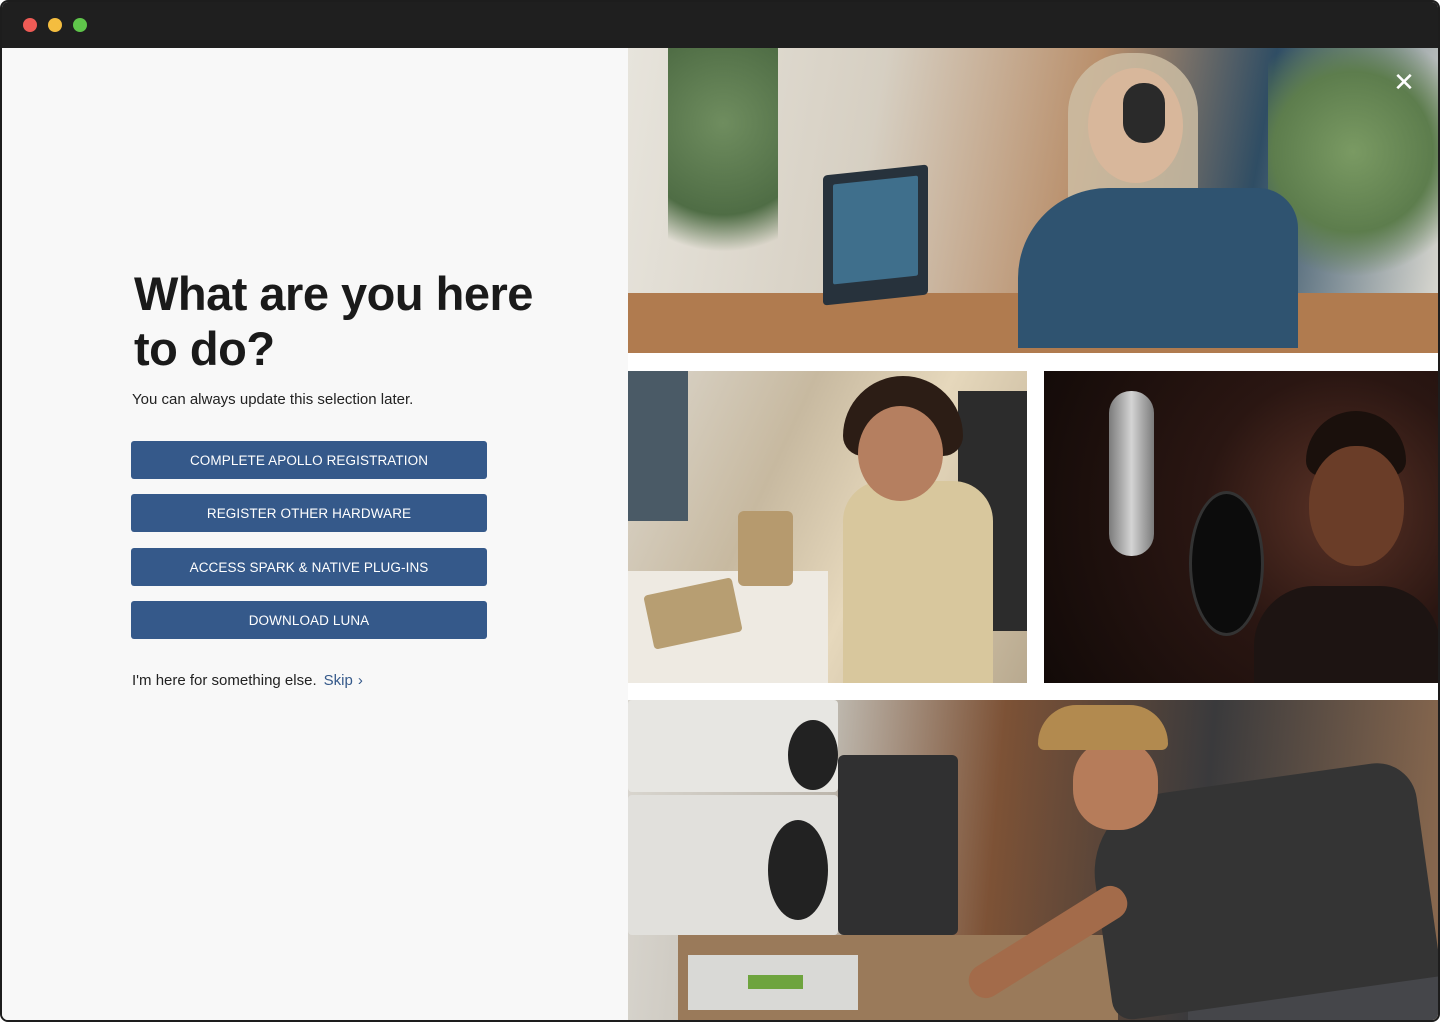 This screenshot has height=1022, width=1440. Describe the element at coordinates (1158, 268) in the screenshot. I see `jacket-shape` at that location.